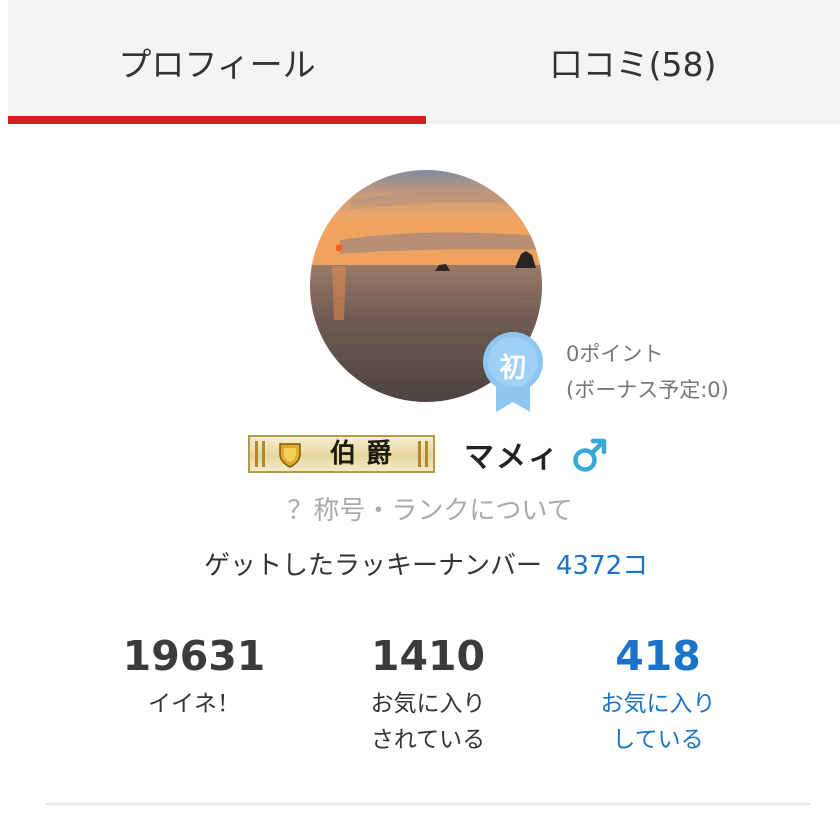 The height and width of the screenshot is (840, 840). I want to click on likes-label: イイネ！, so click(194, 704).